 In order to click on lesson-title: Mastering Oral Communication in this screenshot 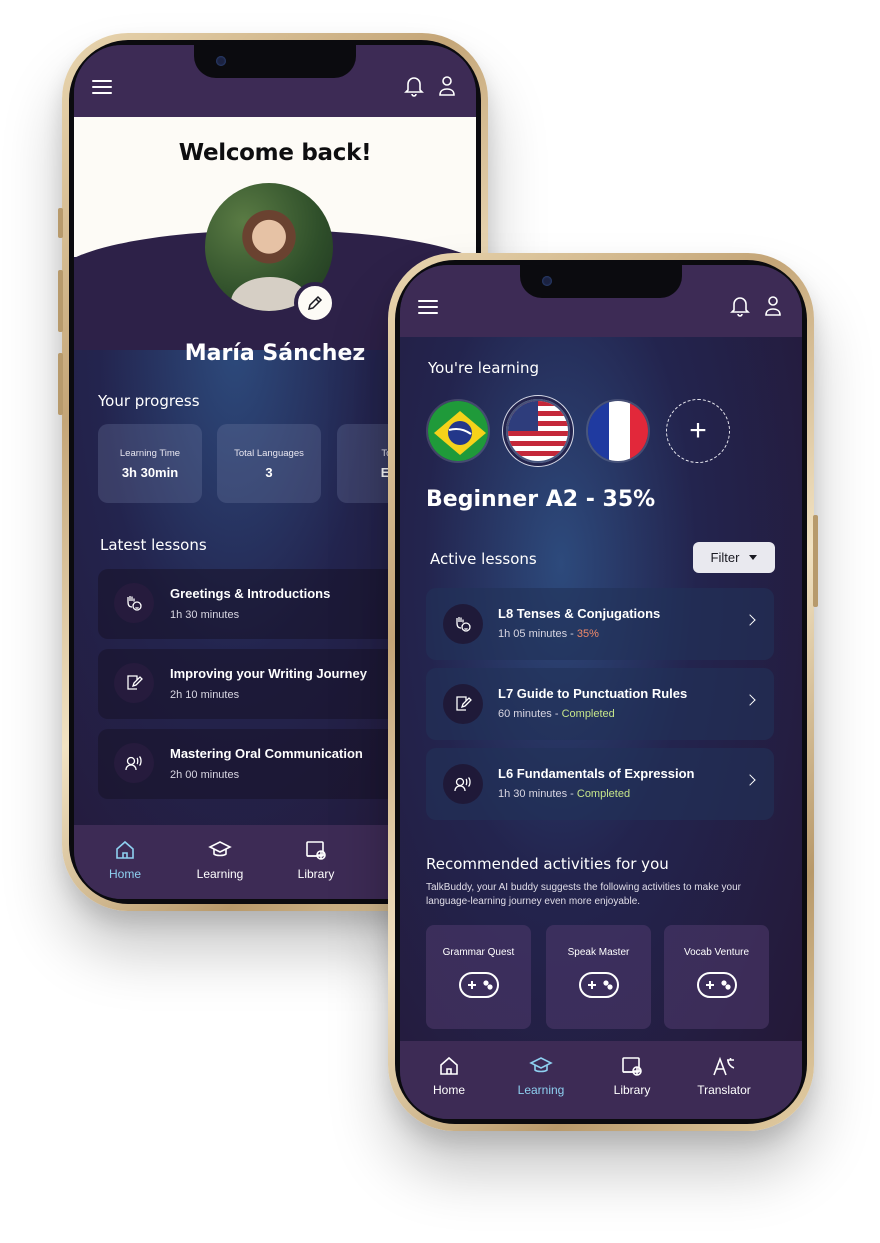, I will do `click(266, 753)`.